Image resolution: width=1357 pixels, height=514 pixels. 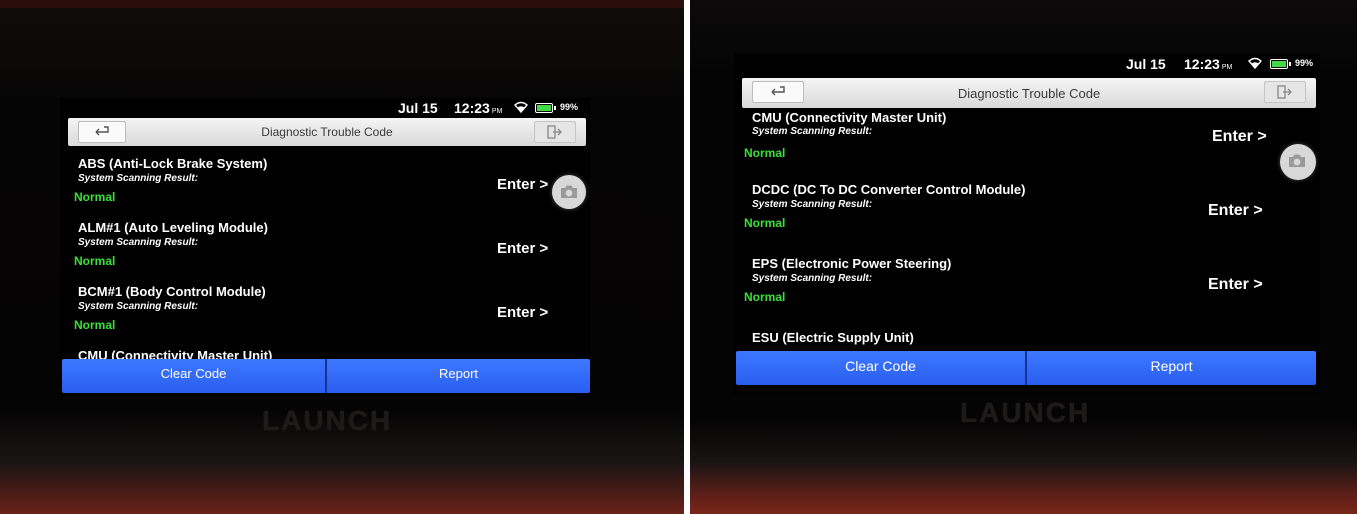 I want to click on module-name: BCM#1 (Body Control Module), so click(x=172, y=291).